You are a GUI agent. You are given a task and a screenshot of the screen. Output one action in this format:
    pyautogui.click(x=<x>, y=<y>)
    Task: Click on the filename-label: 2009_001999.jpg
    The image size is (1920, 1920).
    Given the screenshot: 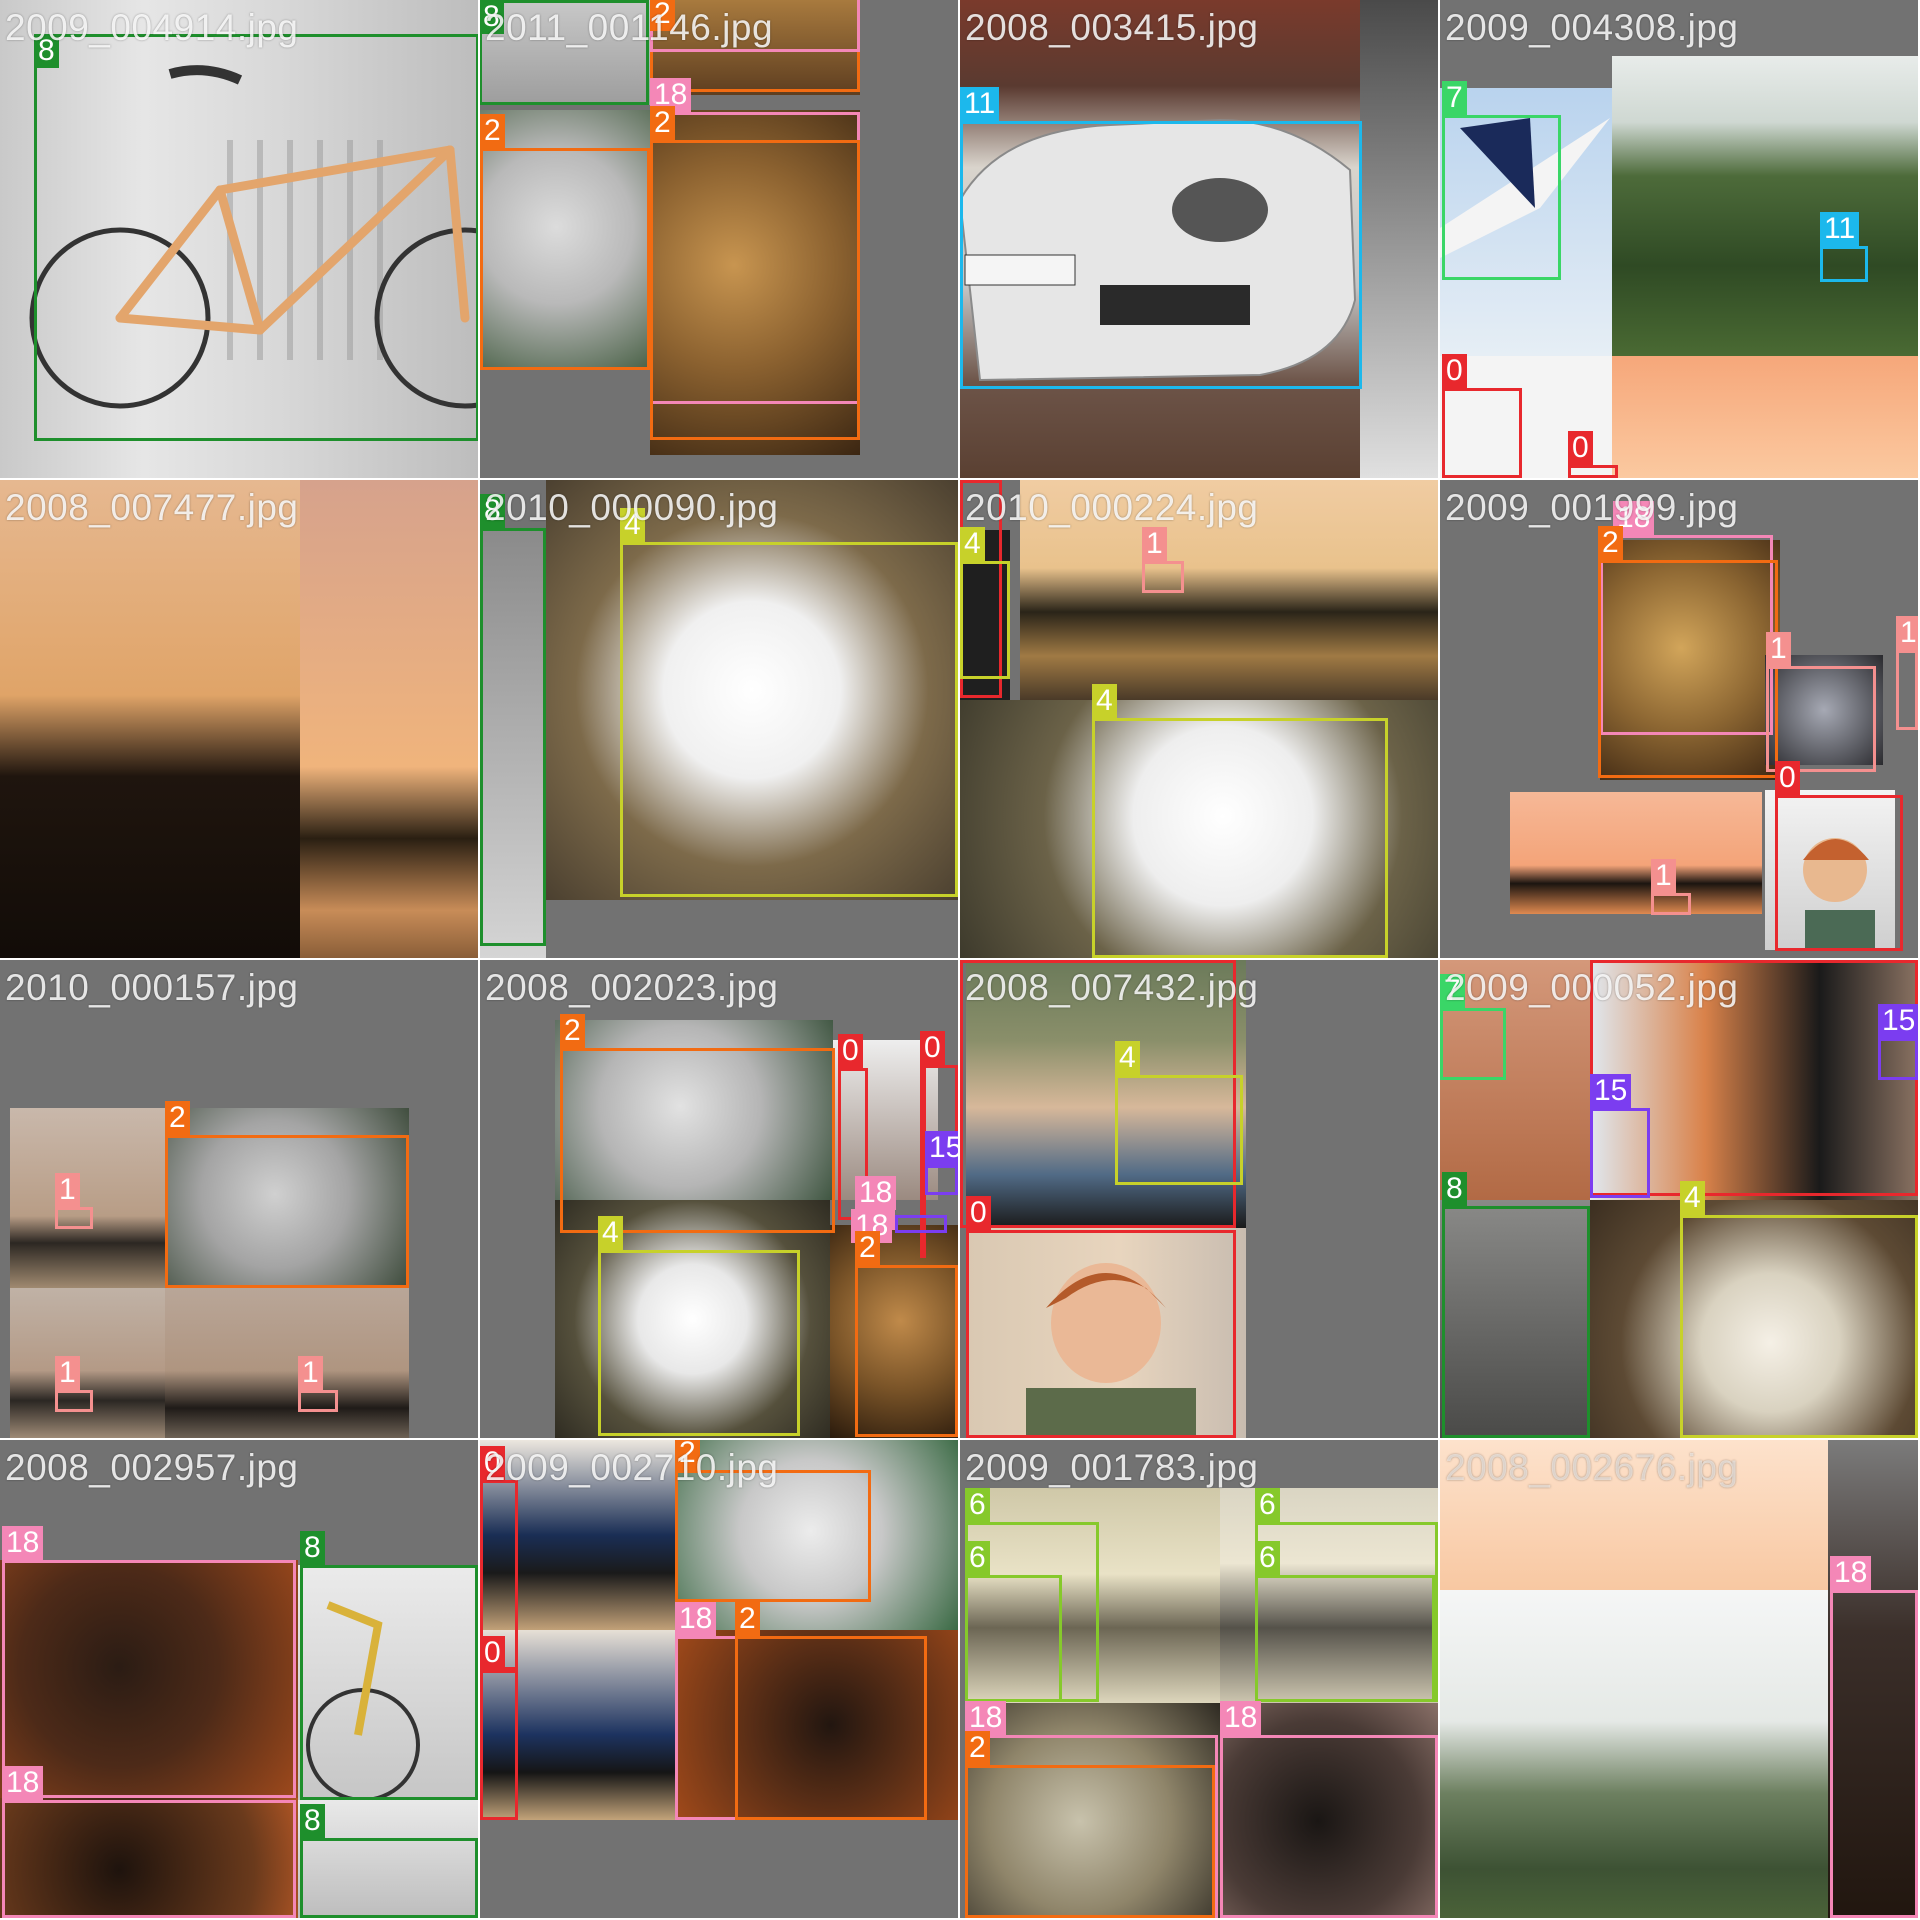 What is the action you would take?
    pyautogui.click(x=1592, y=507)
    